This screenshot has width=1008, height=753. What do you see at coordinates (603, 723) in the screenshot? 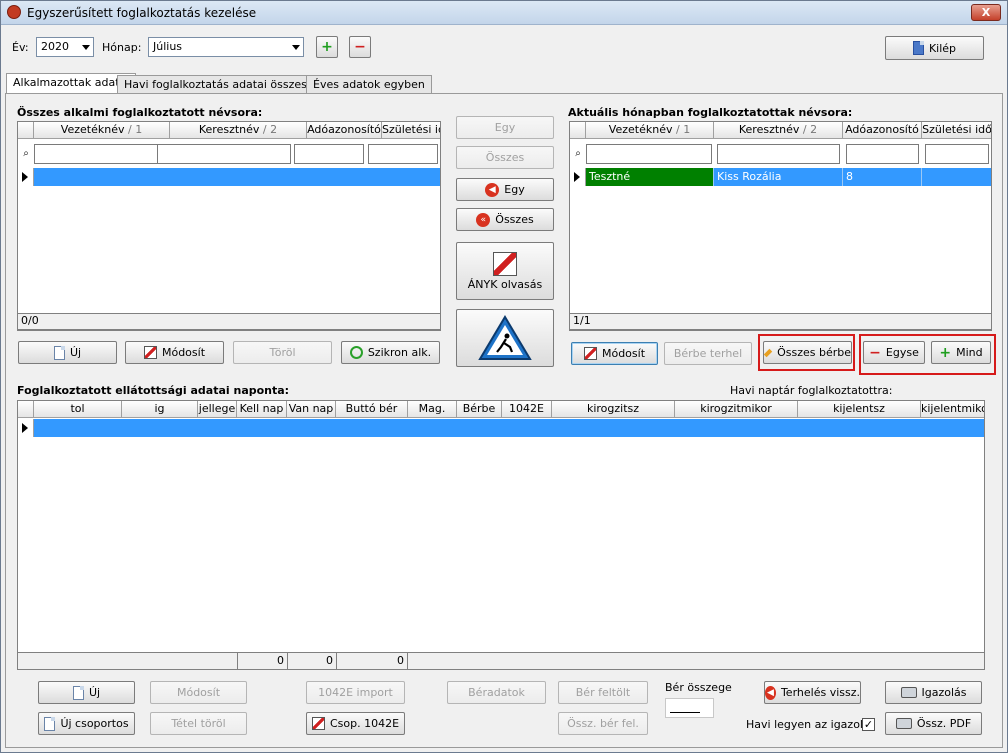
I see `sum-wage-upload-button: Össz. bér fel.` at bounding box center [603, 723].